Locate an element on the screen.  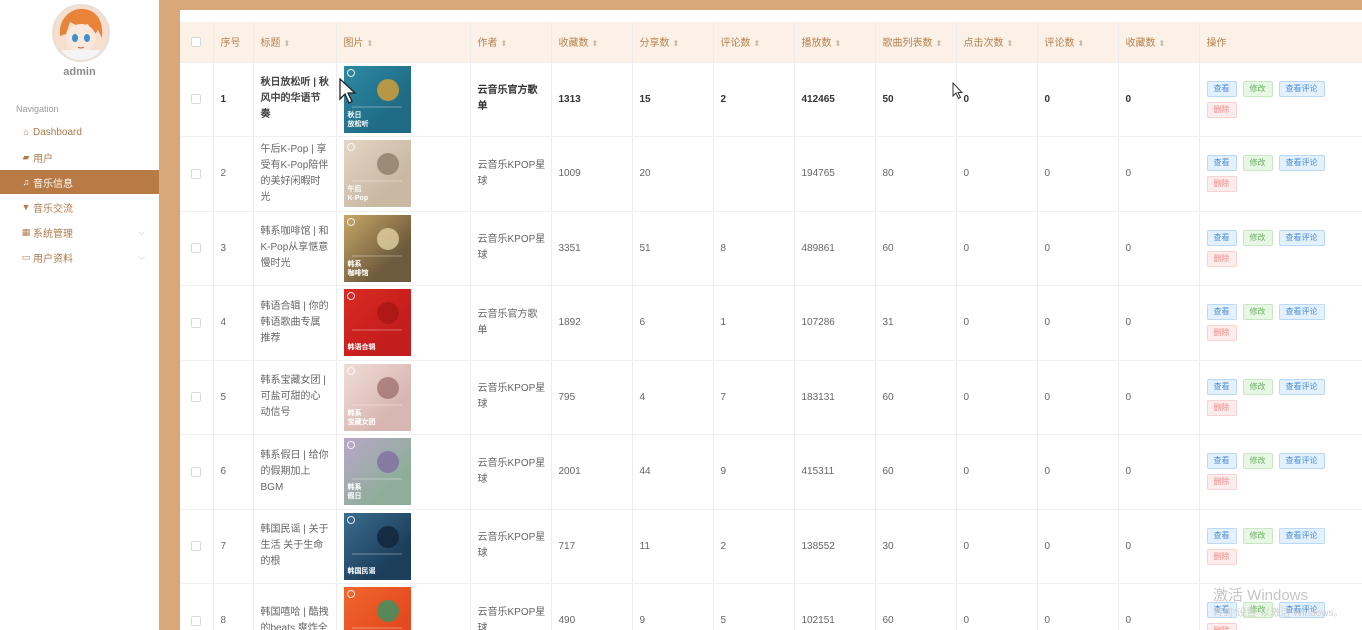
playlist-cover-image: 韩语合辑 is located at coordinates (377, 323).